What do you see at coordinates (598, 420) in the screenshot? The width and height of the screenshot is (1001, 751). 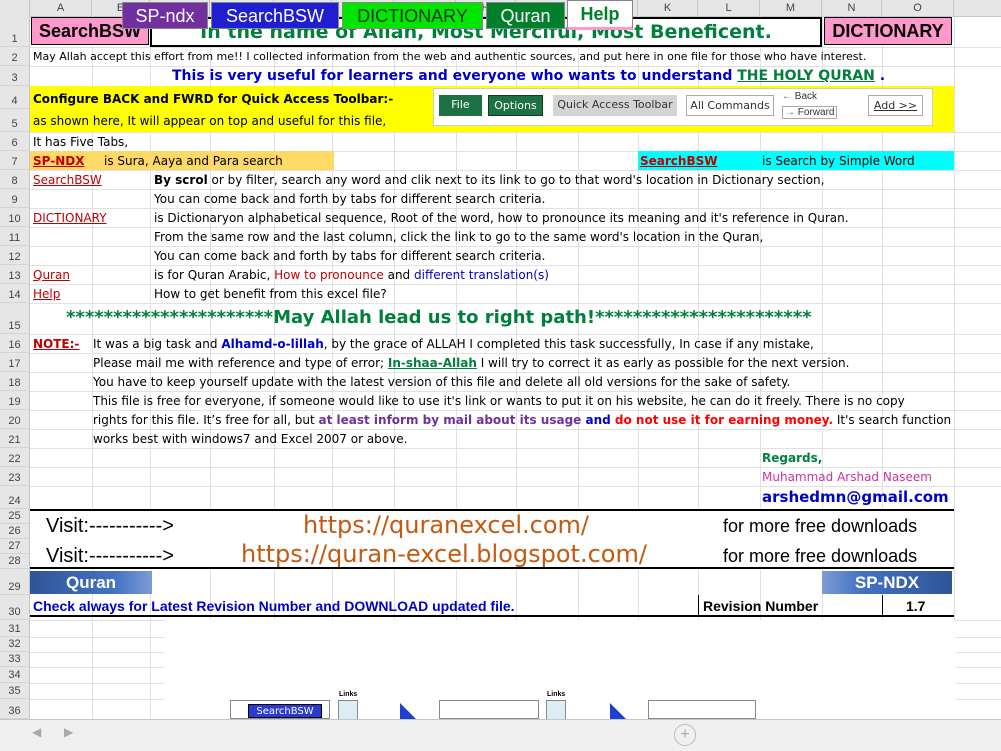 I see `row20-and: and` at bounding box center [598, 420].